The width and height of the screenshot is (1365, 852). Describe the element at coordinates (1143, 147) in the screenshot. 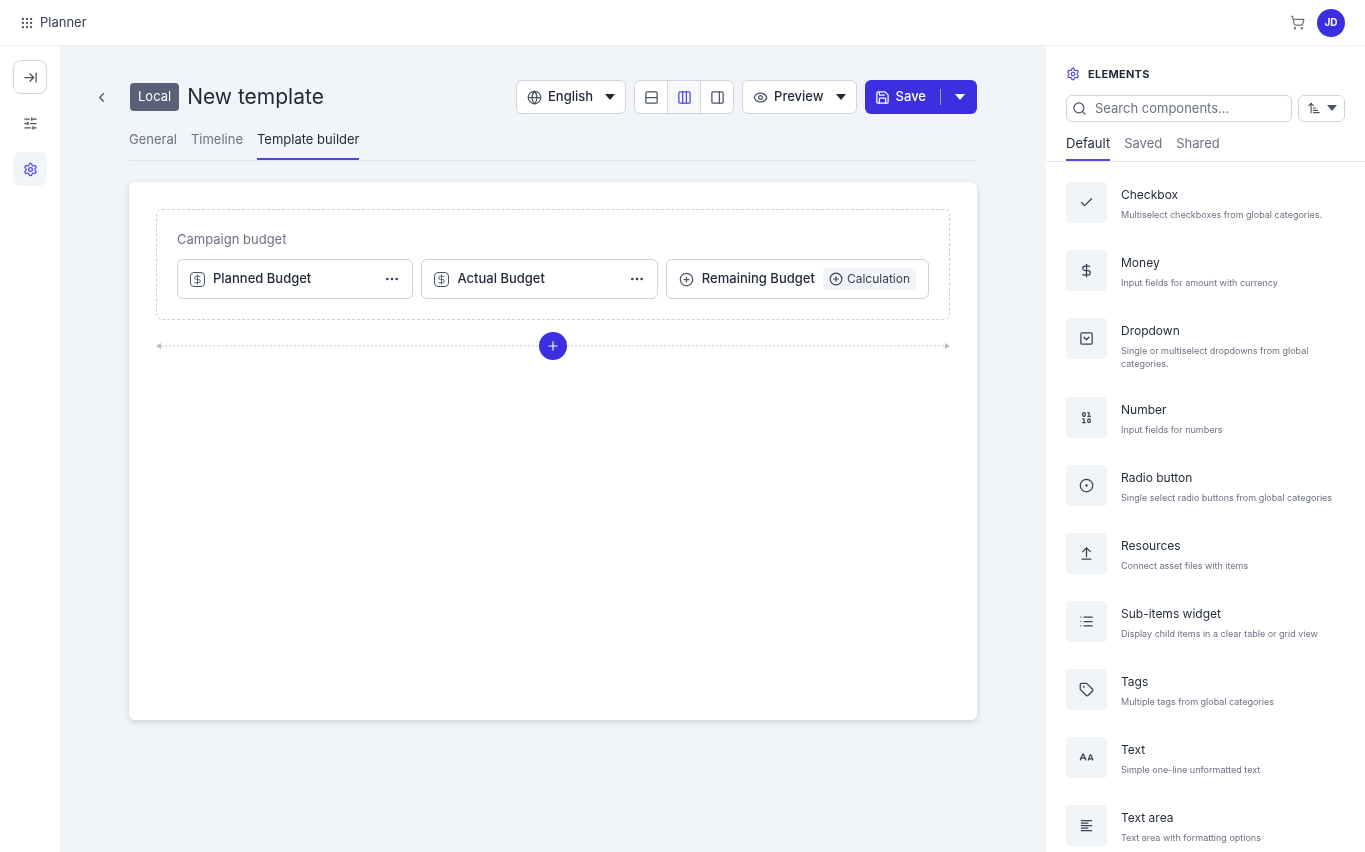

I see `panel-tab: Saved` at that location.